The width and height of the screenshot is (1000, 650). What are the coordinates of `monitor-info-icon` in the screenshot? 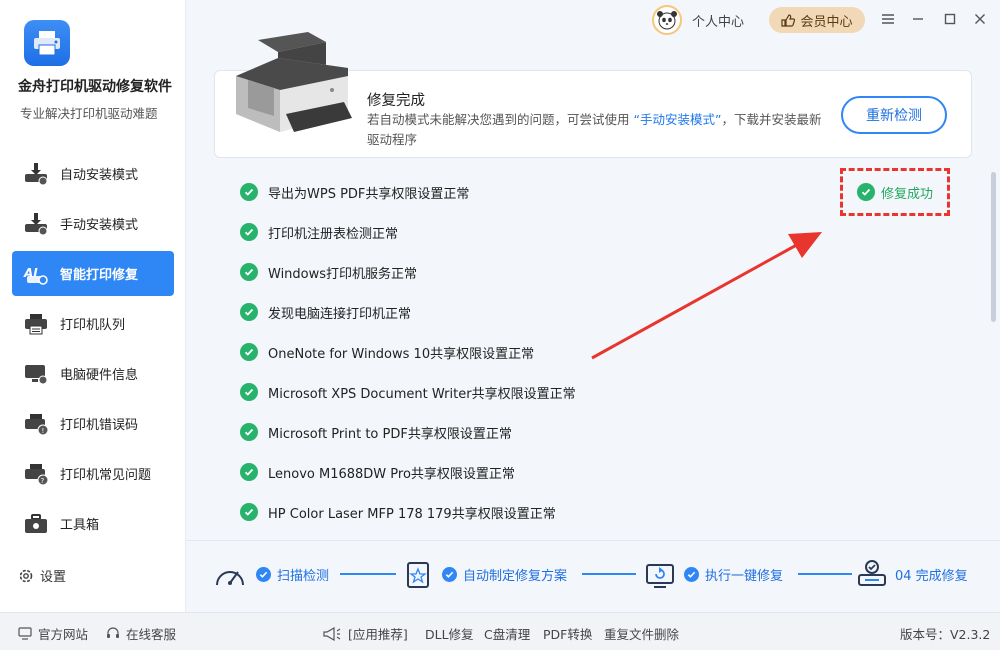 It's located at (36, 374).